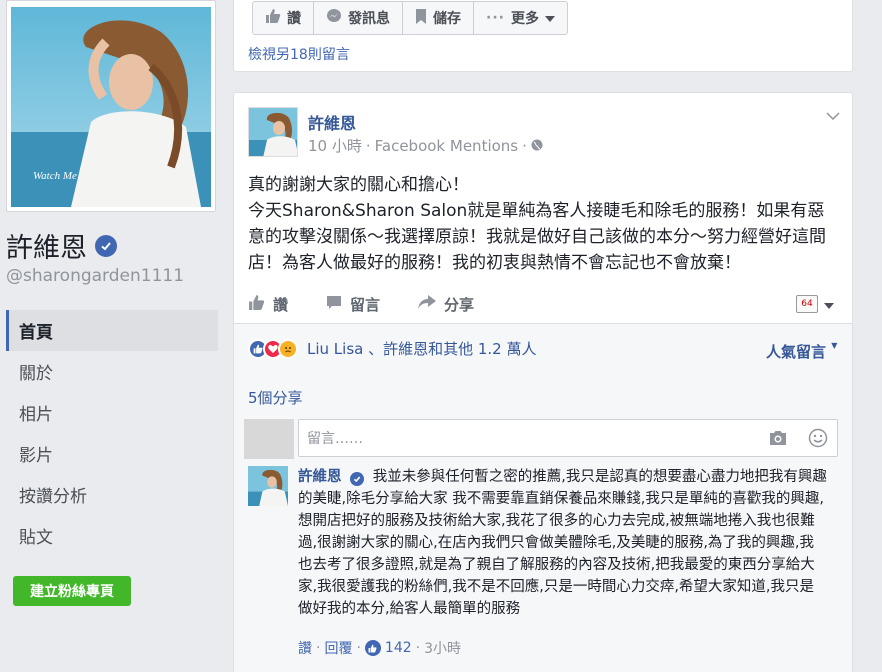  I want to click on comment-sort-dropdown: 人氣留言 ▼, so click(801, 351).